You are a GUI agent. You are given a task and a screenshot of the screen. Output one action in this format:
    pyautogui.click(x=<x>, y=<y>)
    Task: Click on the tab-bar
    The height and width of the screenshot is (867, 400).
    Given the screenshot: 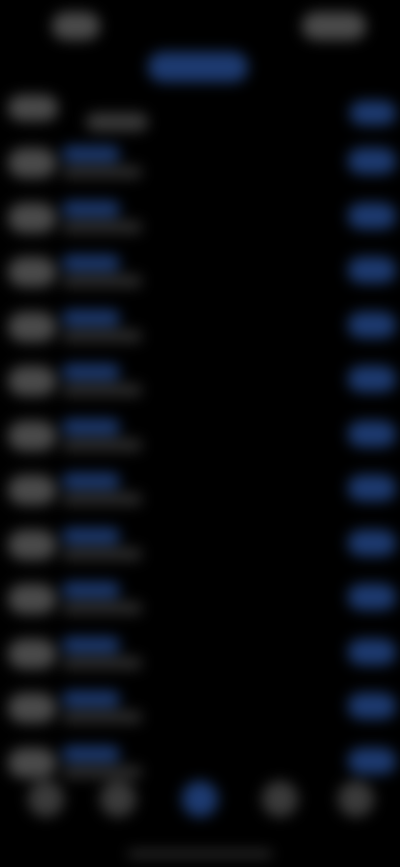 What is the action you would take?
    pyautogui.click(x=200, y=822)
    